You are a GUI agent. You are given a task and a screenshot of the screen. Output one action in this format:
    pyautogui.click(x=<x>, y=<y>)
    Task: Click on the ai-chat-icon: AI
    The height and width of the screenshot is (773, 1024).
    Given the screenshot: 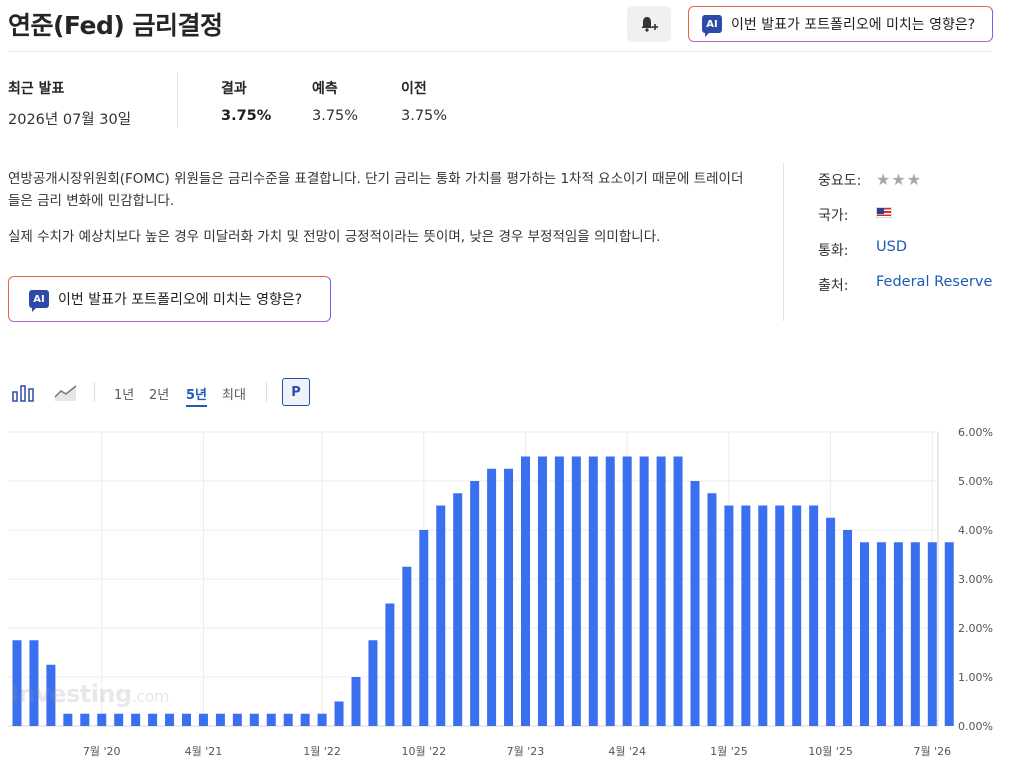 What is the action you would take?
    pyautogui.click(x=39, y=301)
    